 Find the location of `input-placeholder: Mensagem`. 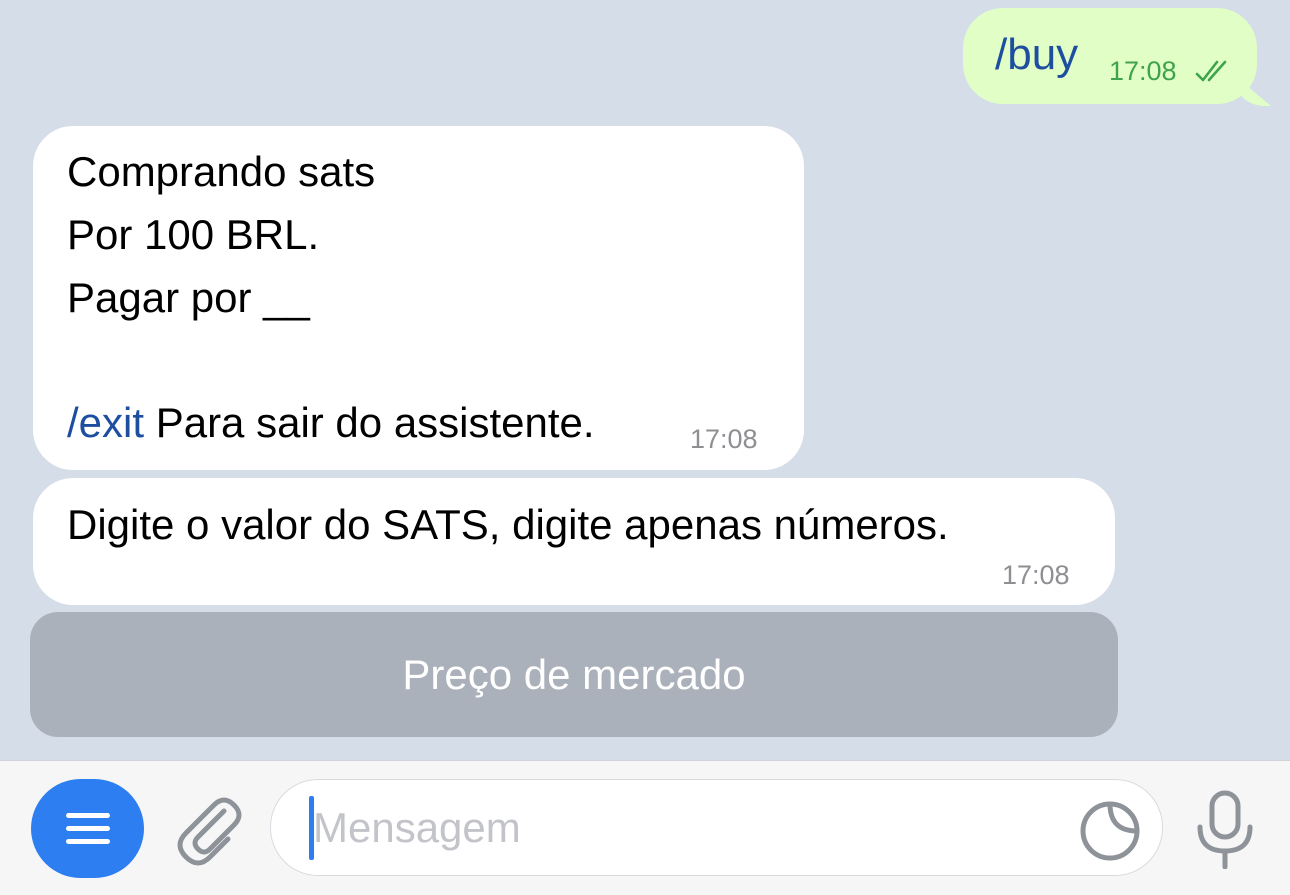

input-placeholder: Mensagem is located at coordinates (417, 827).